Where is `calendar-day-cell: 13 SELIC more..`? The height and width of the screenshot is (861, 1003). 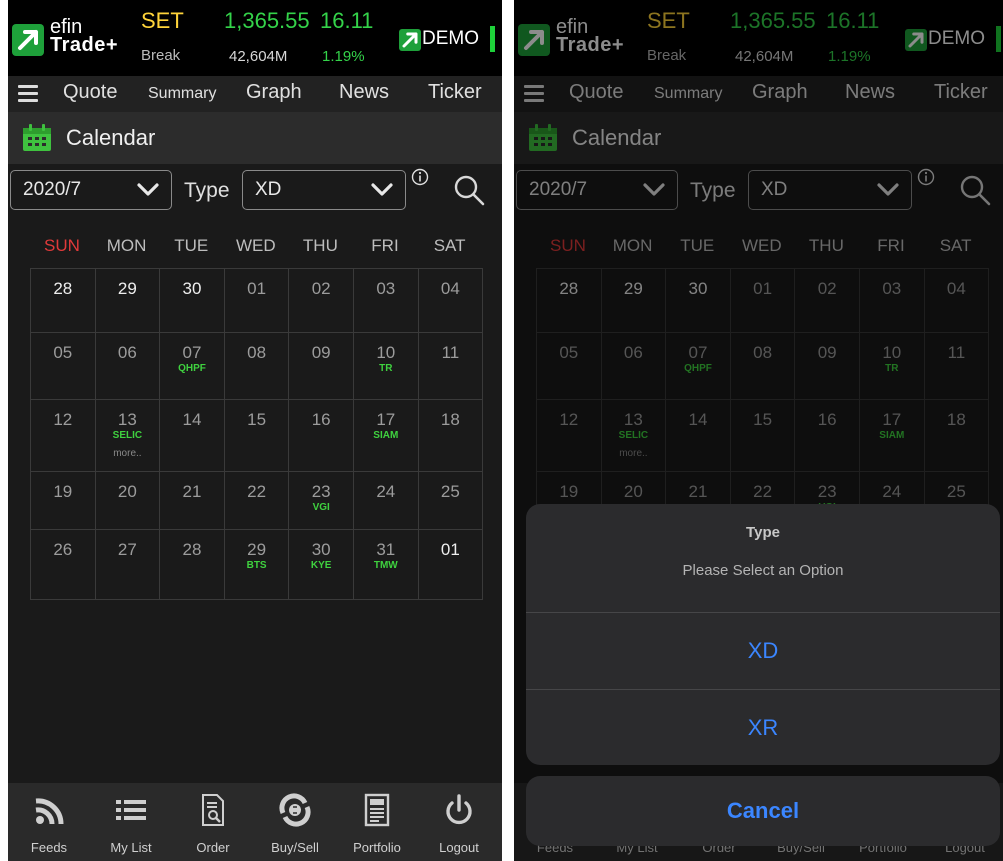 calendar-day-cell: 13 SELIC more.. is located at coordinates (127, 435).